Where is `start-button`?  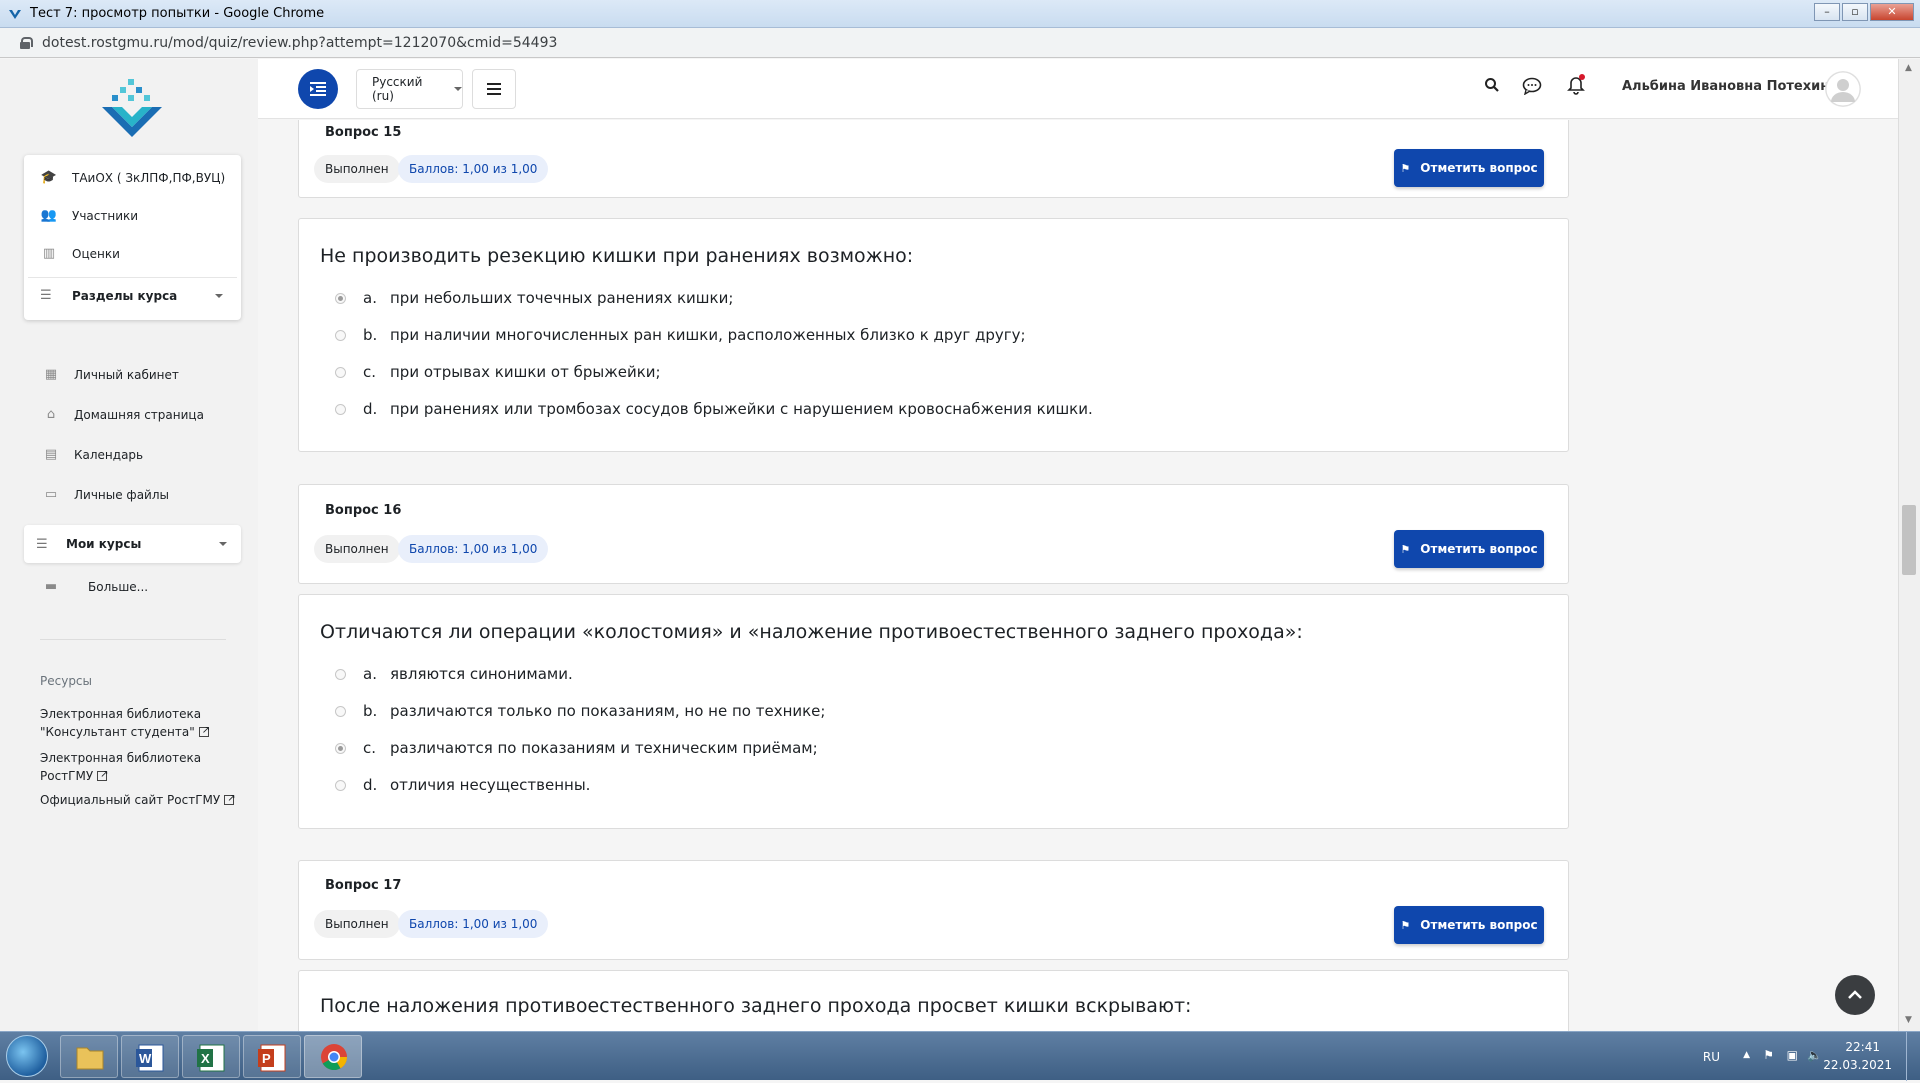
start-button is located at coordinates (27, 1056).